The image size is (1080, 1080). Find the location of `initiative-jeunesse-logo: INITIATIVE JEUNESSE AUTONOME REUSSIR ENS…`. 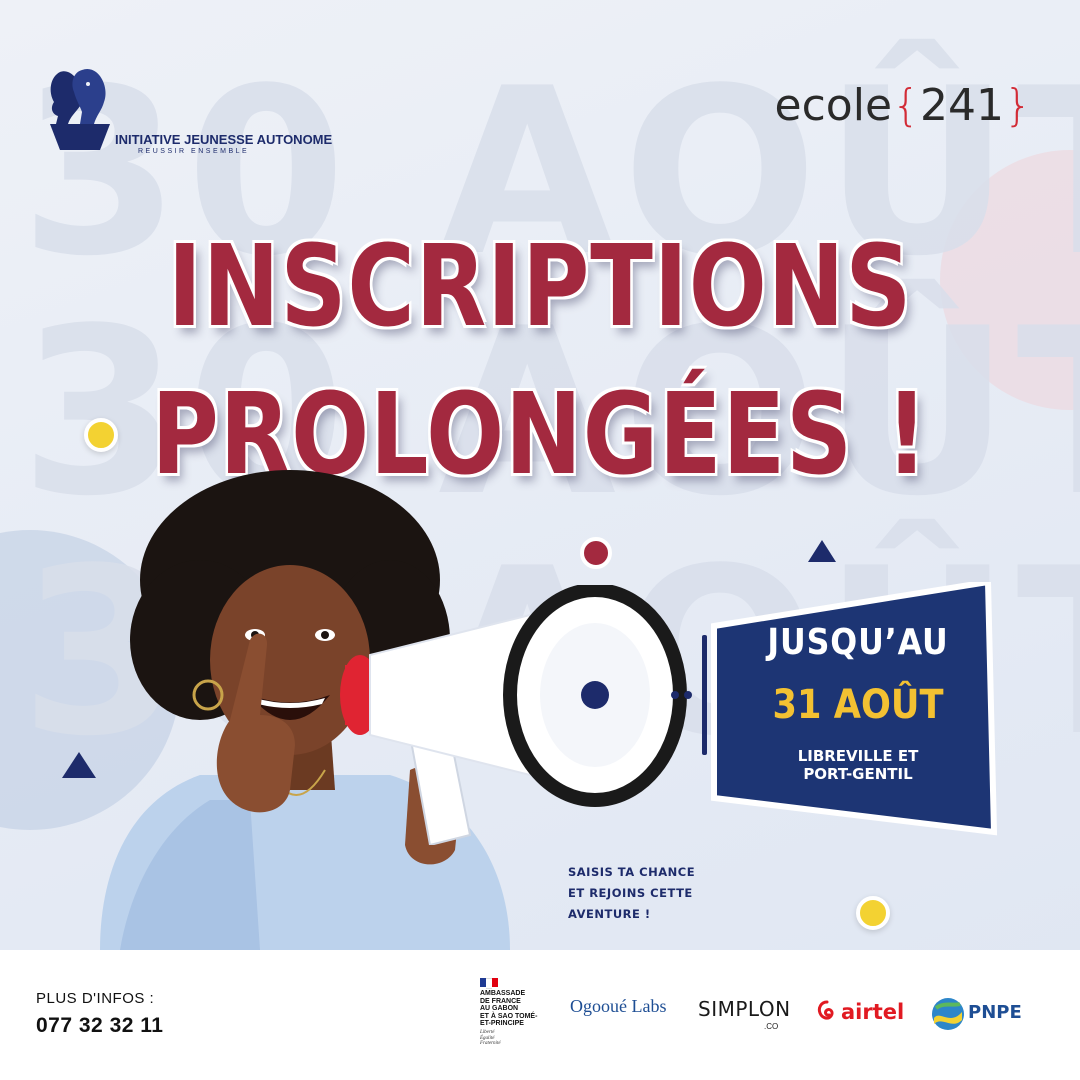

initiative-jeunesse-logo: INITIATIVE JEUNESSE AUTONOME REUSSIR ENS… is located at coordinates (195, 110).